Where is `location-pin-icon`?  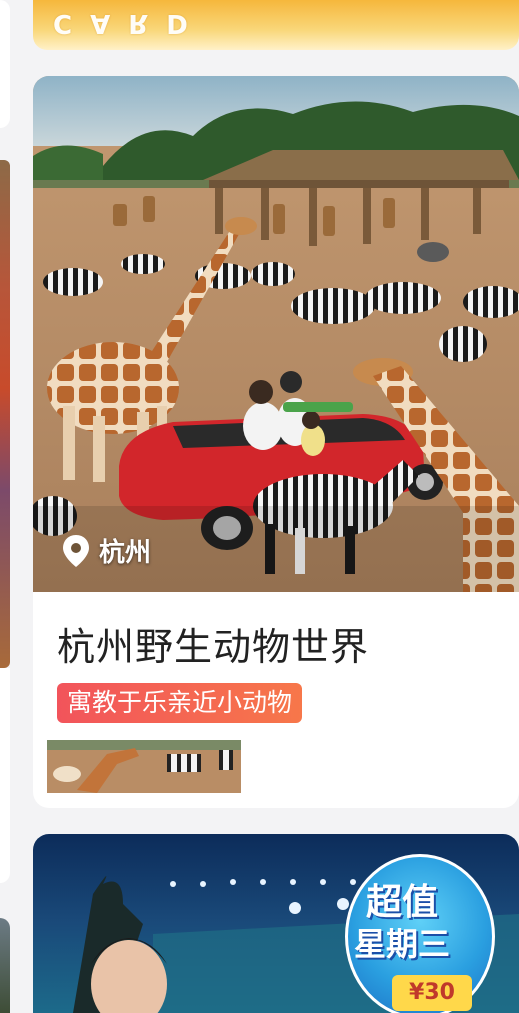
location-pin-icon is located at coordinates (76, 550).